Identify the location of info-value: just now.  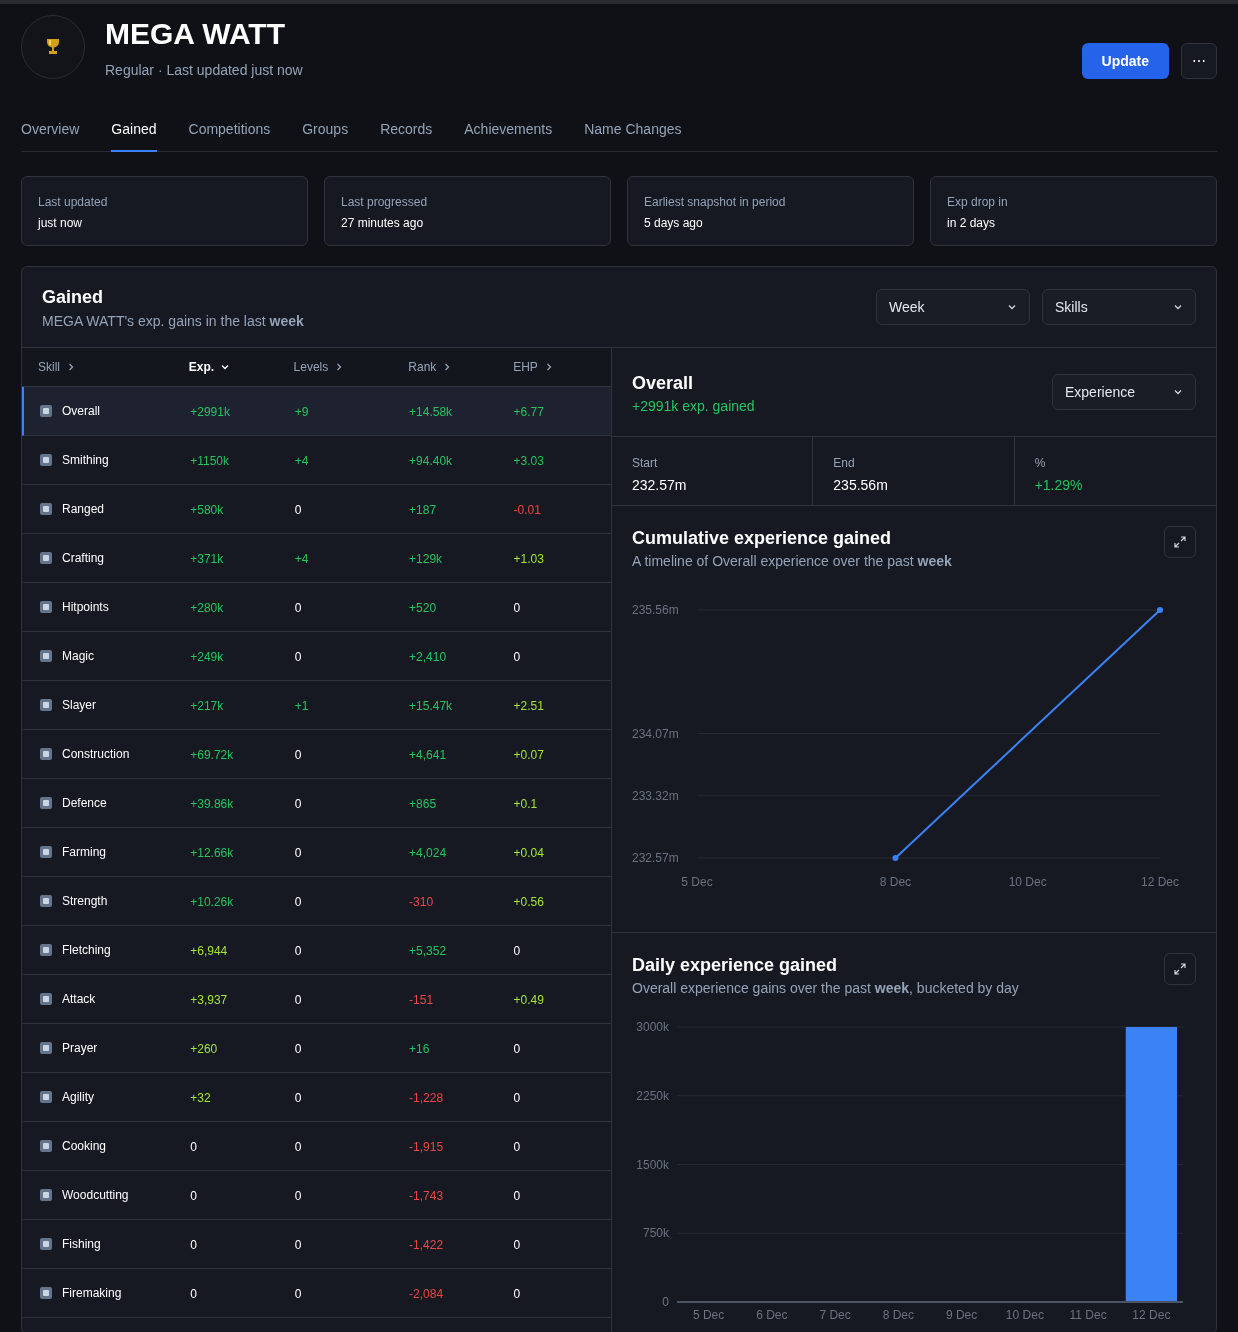
(61, 223).